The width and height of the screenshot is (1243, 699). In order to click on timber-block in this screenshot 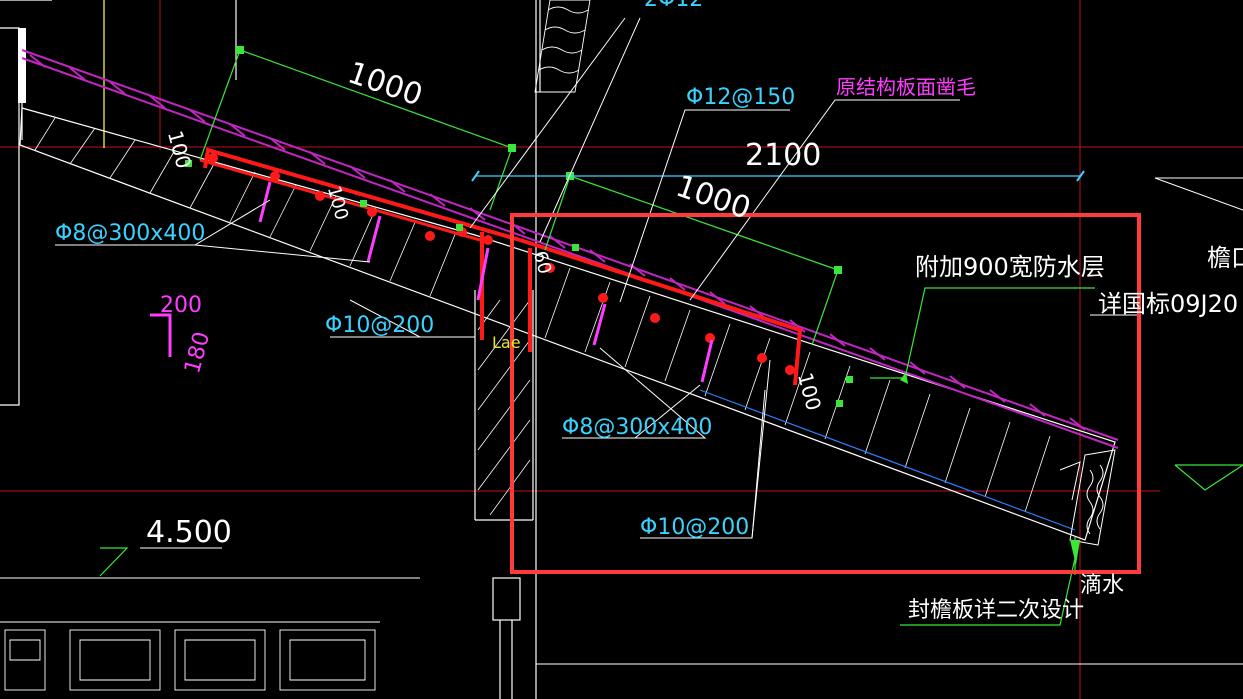, I will do `click(562, 46)`.